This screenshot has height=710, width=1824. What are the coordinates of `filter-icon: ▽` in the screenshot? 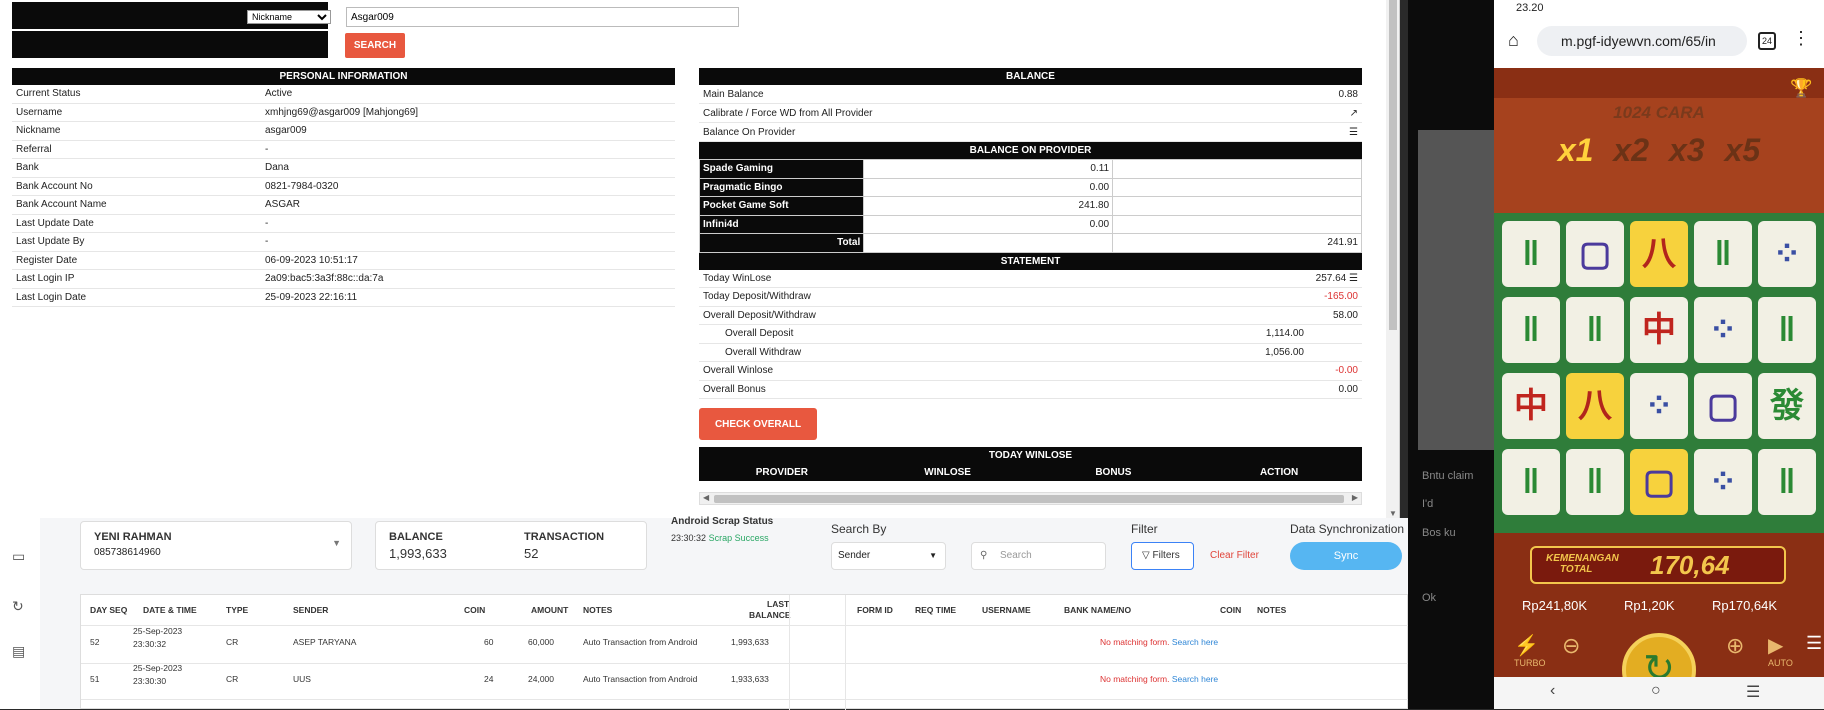 It's located at (1146, 555).